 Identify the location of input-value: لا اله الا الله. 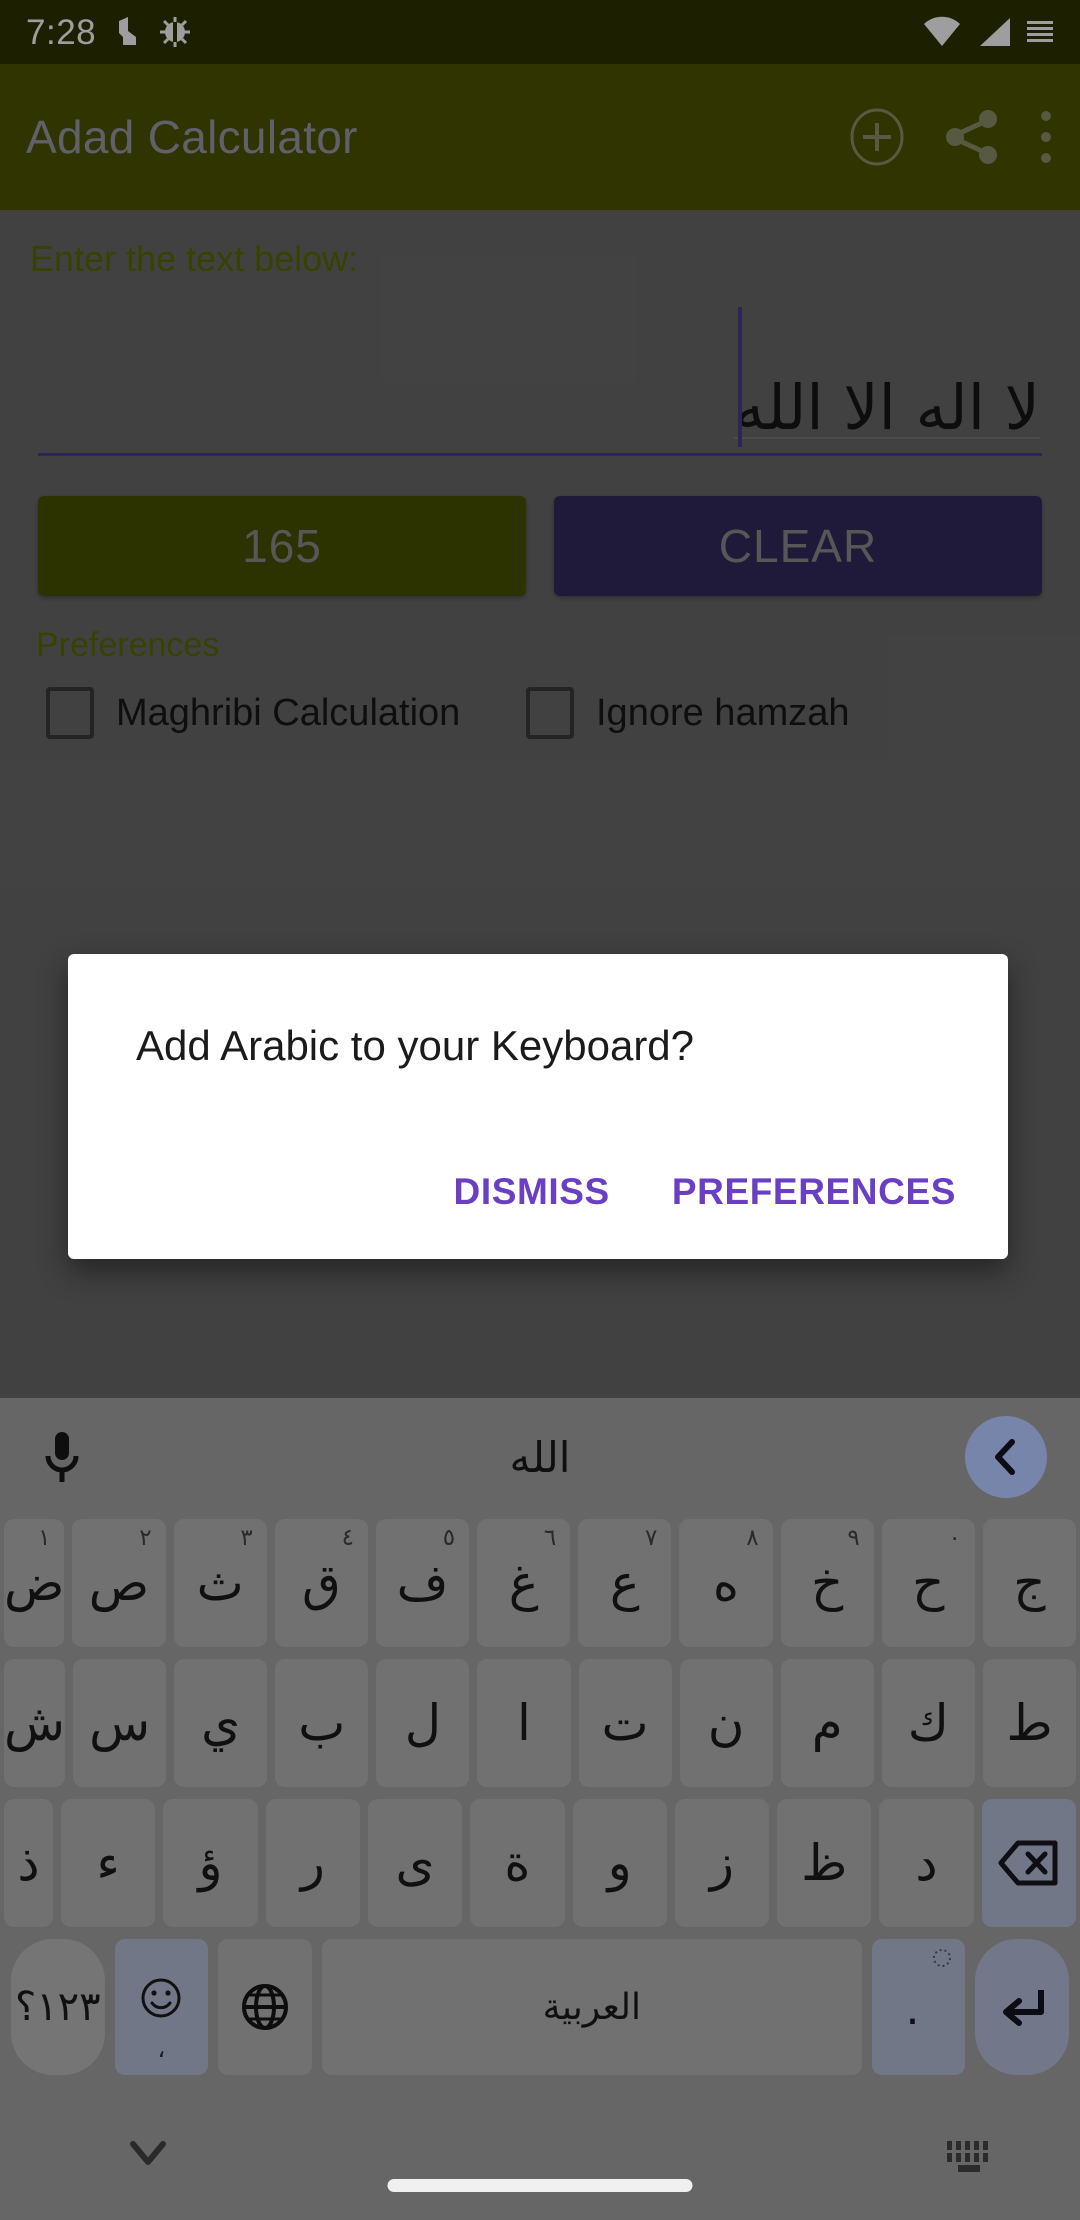
(886, 407).